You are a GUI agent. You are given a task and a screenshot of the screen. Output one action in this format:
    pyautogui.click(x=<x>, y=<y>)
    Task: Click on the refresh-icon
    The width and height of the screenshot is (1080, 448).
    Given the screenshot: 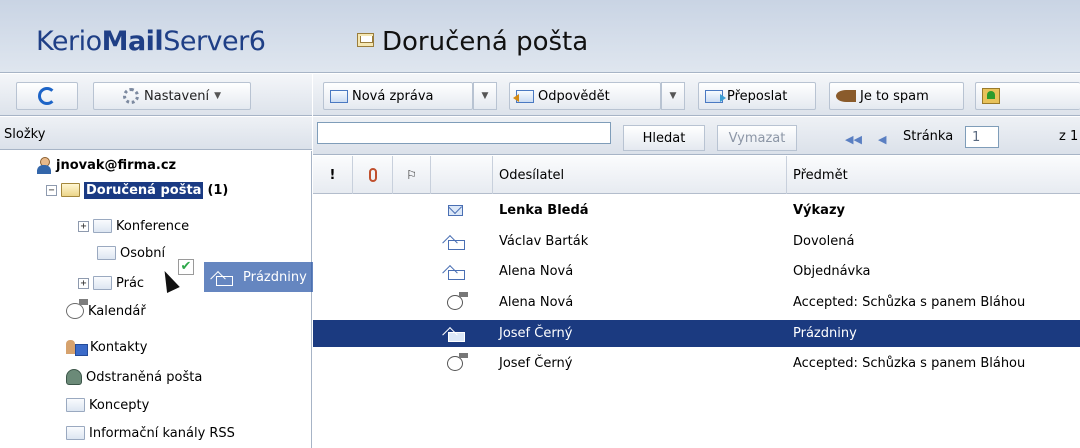 What is the action you would take?
    pyautogui.click(x=47, y=96)
    